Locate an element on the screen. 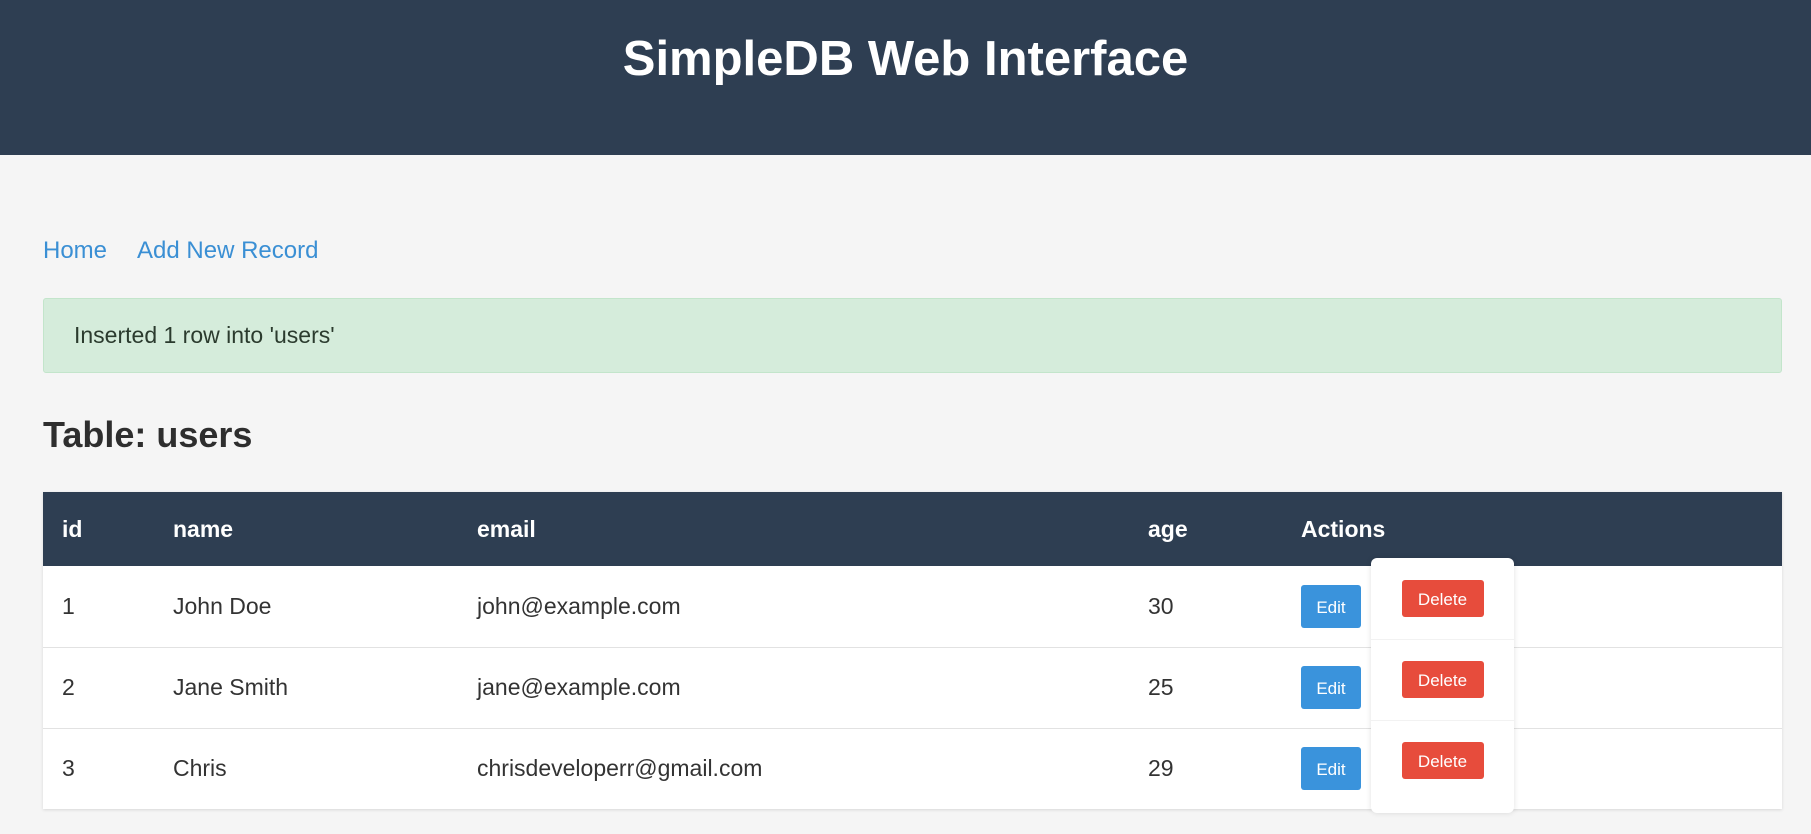 The image size is (1811, 834). cell-email: chrisdeveloperr@gmail.com is located at coordinates (793, 768).